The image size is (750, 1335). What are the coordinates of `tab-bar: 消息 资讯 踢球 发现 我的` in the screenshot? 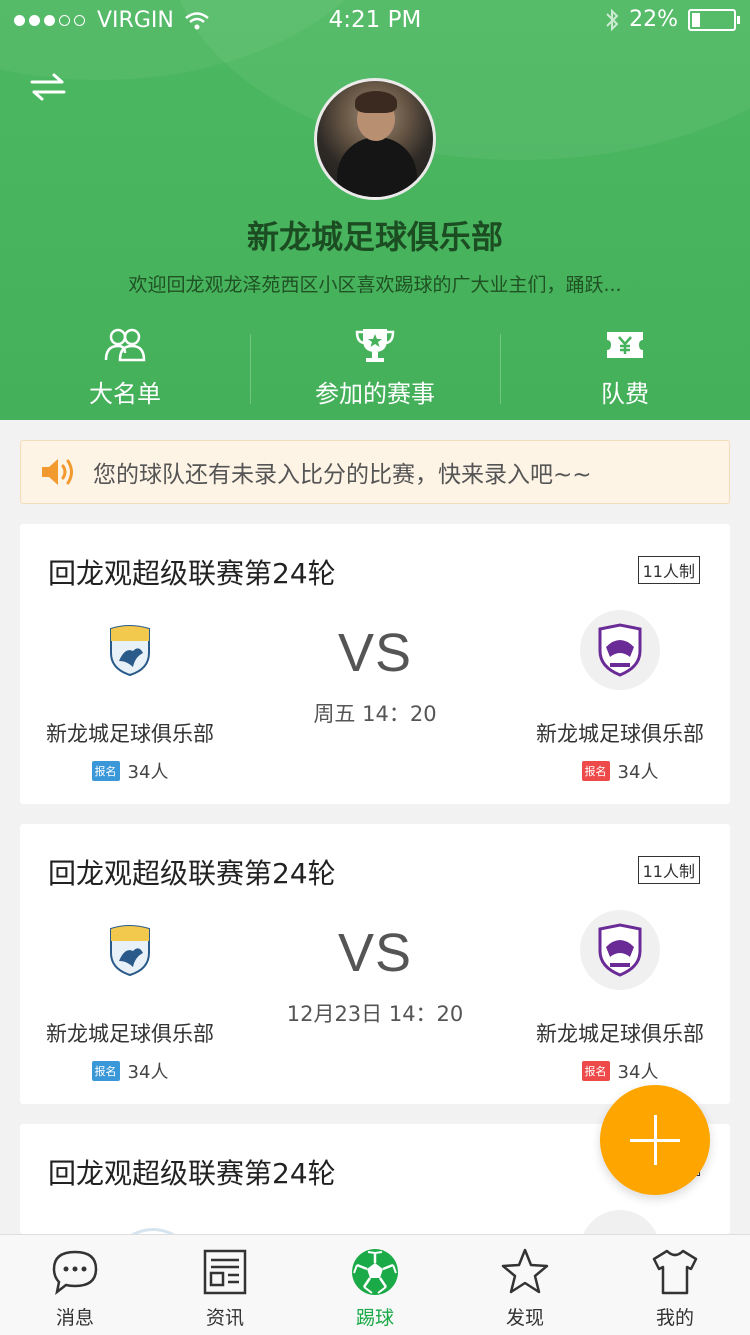 It's located at (375, 1284).